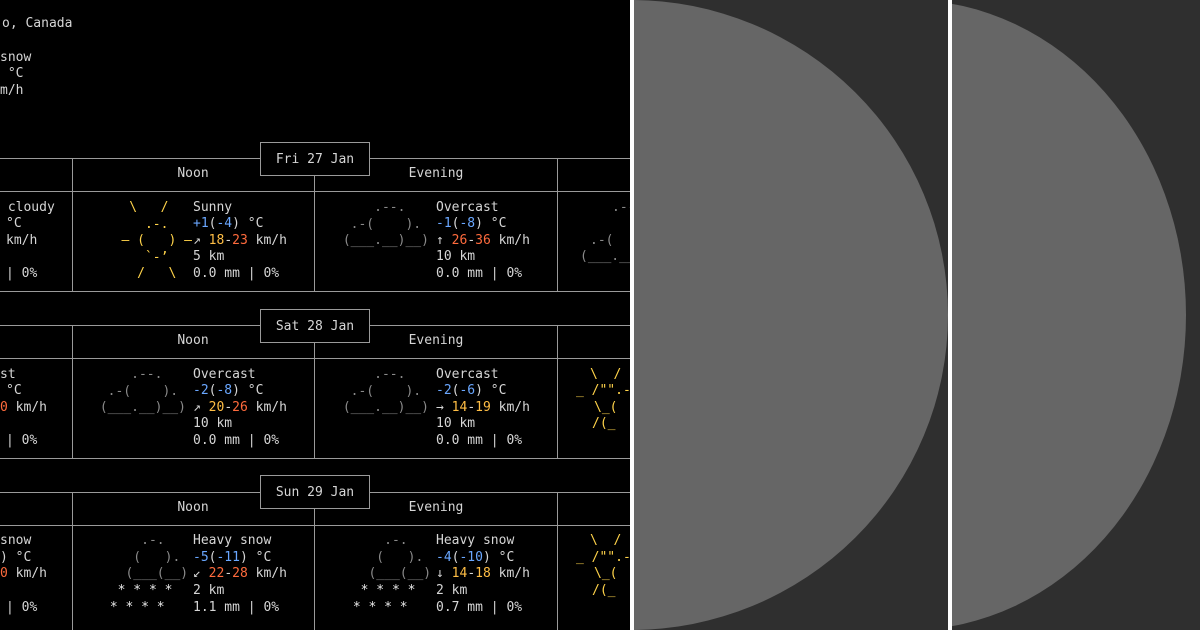  I want to click on condition-text: Sunny, so click(213, 207).